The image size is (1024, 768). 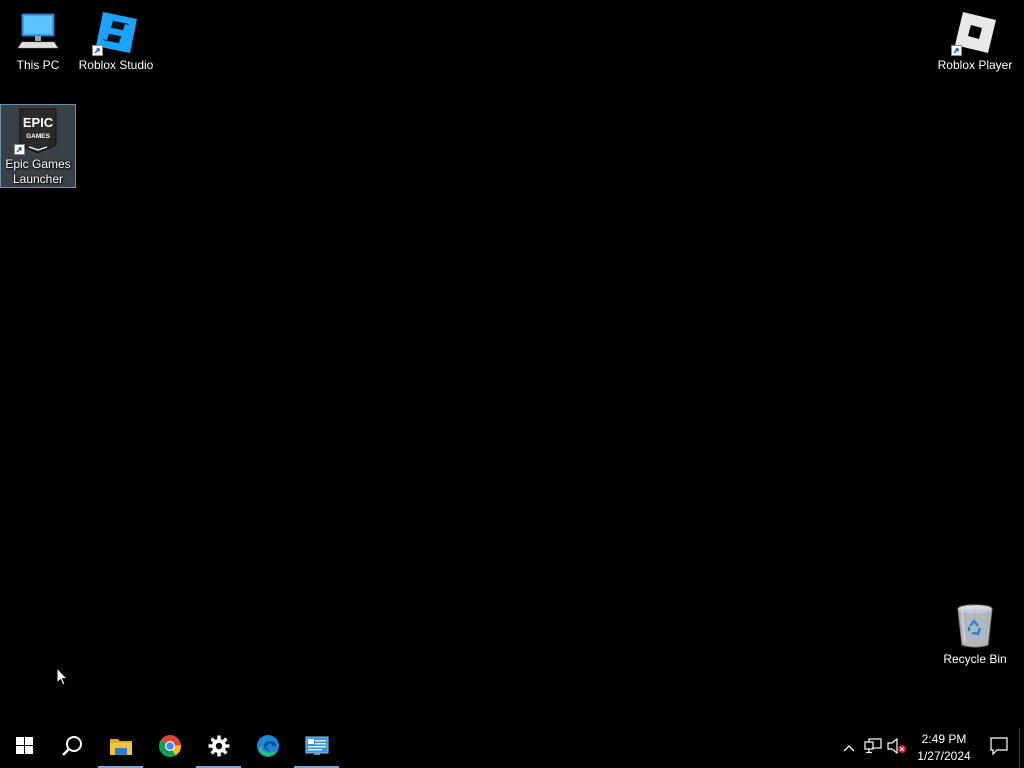 I want to click on system-tray: 2:49 PM 1/27/2024, so click(x=930, y=748).